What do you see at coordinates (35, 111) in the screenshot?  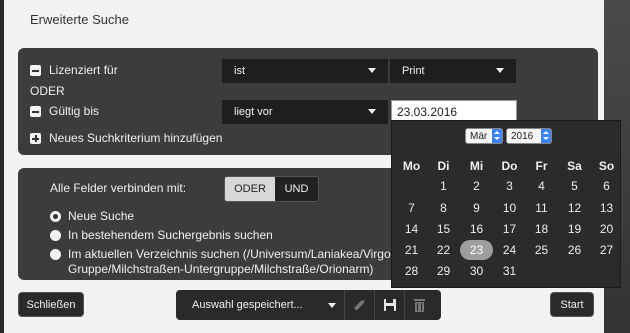 I see `remove-criterion-2-icon` at bounding box center [35, 111].